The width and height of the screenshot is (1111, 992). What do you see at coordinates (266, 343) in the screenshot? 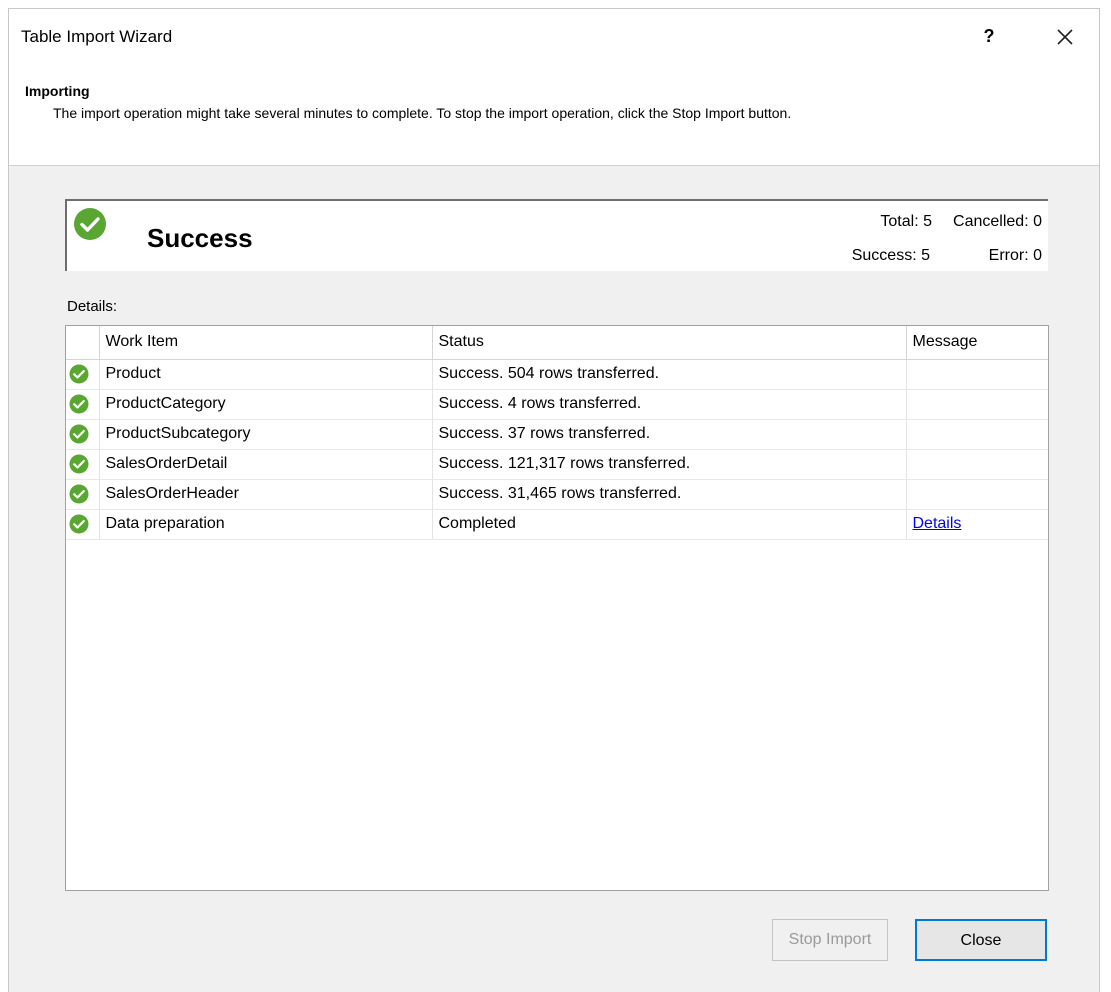
I see `column-header-work-item: Work Item` at bounding box center [266, 343].